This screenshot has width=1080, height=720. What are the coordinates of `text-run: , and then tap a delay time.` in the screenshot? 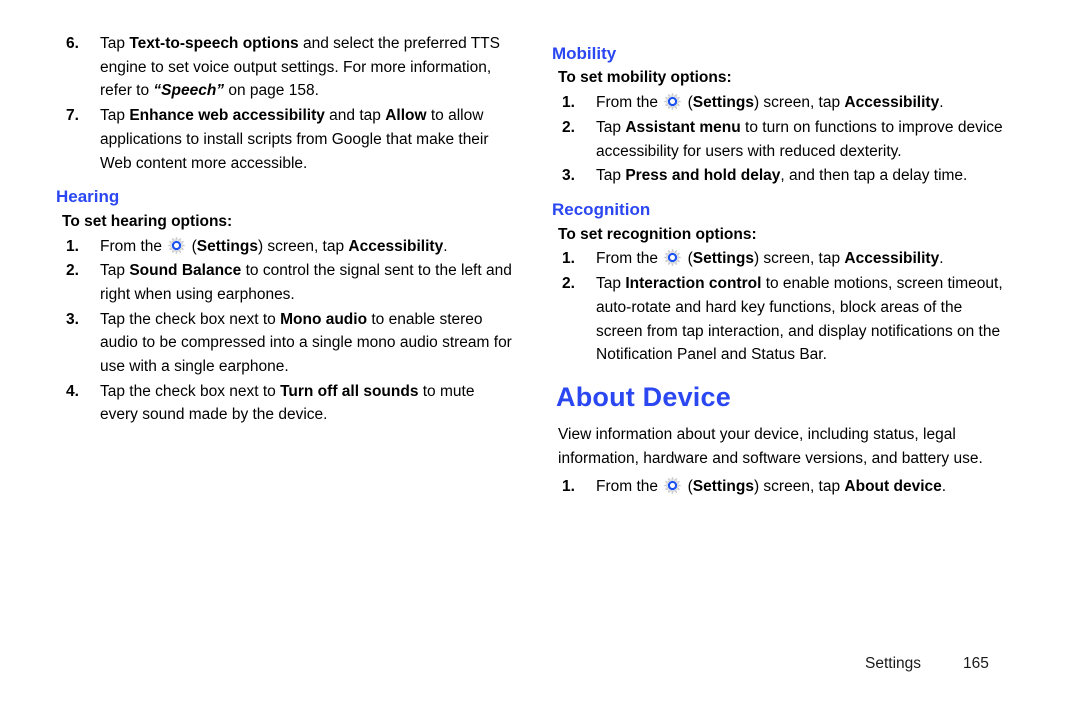 It's located at (874, 176).